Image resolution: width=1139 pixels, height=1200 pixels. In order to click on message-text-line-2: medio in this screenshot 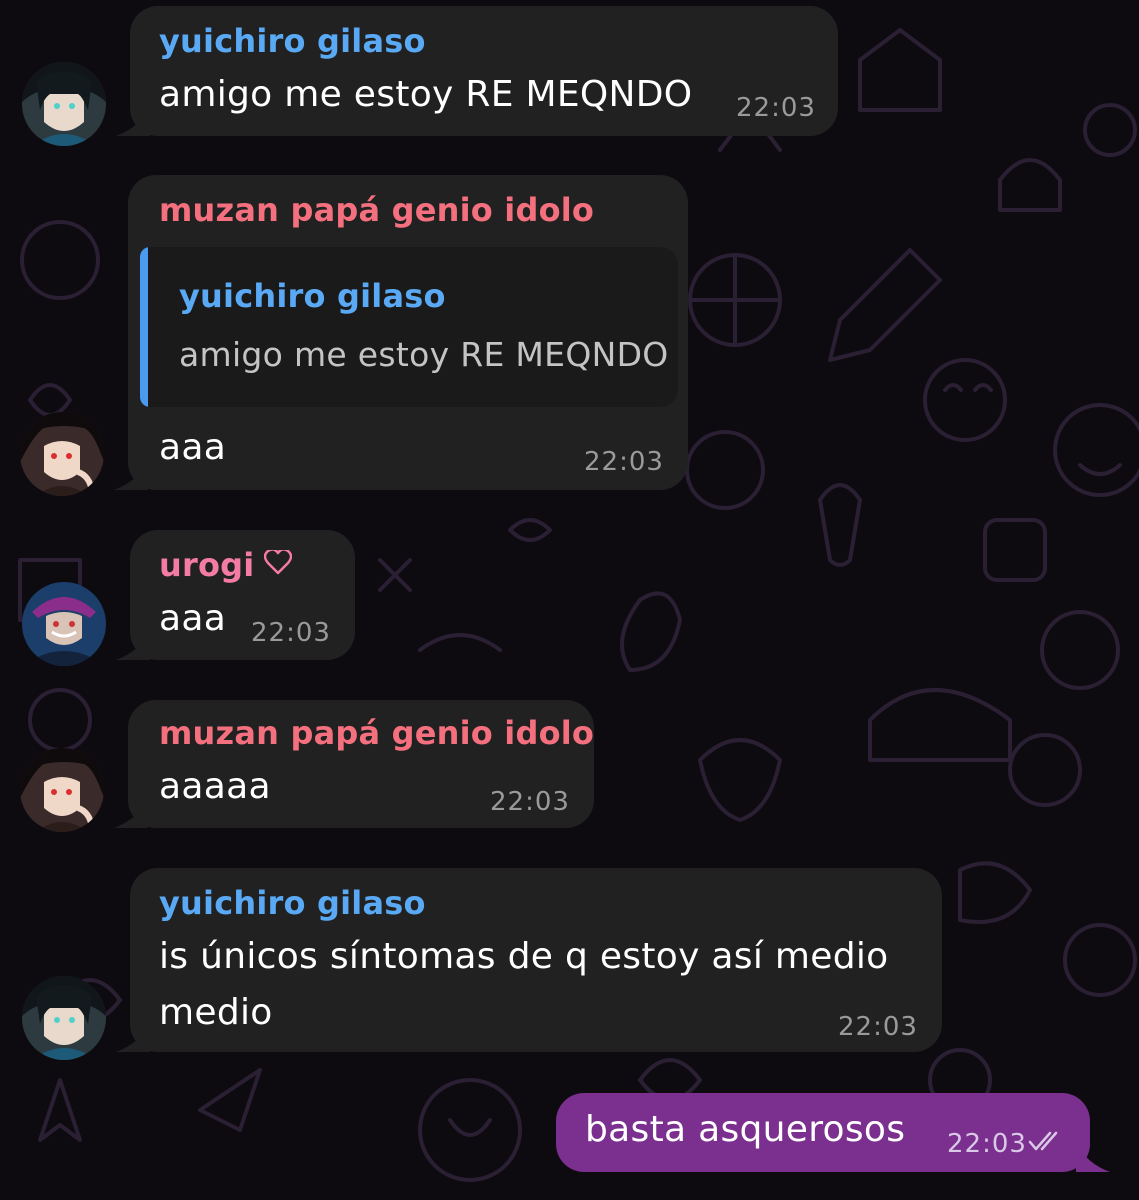, I will do `click(216, 1012)`.